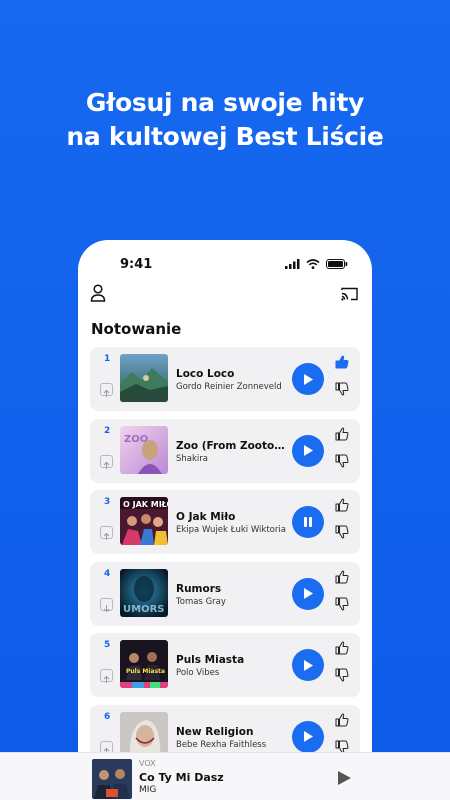 Image resolution: width=450 pixels, height=800 pixels. What do you see at coordinates (206, 517) in the screenshot?
I see `song-title: O Jak Miło` at bounding box center [206, 517].